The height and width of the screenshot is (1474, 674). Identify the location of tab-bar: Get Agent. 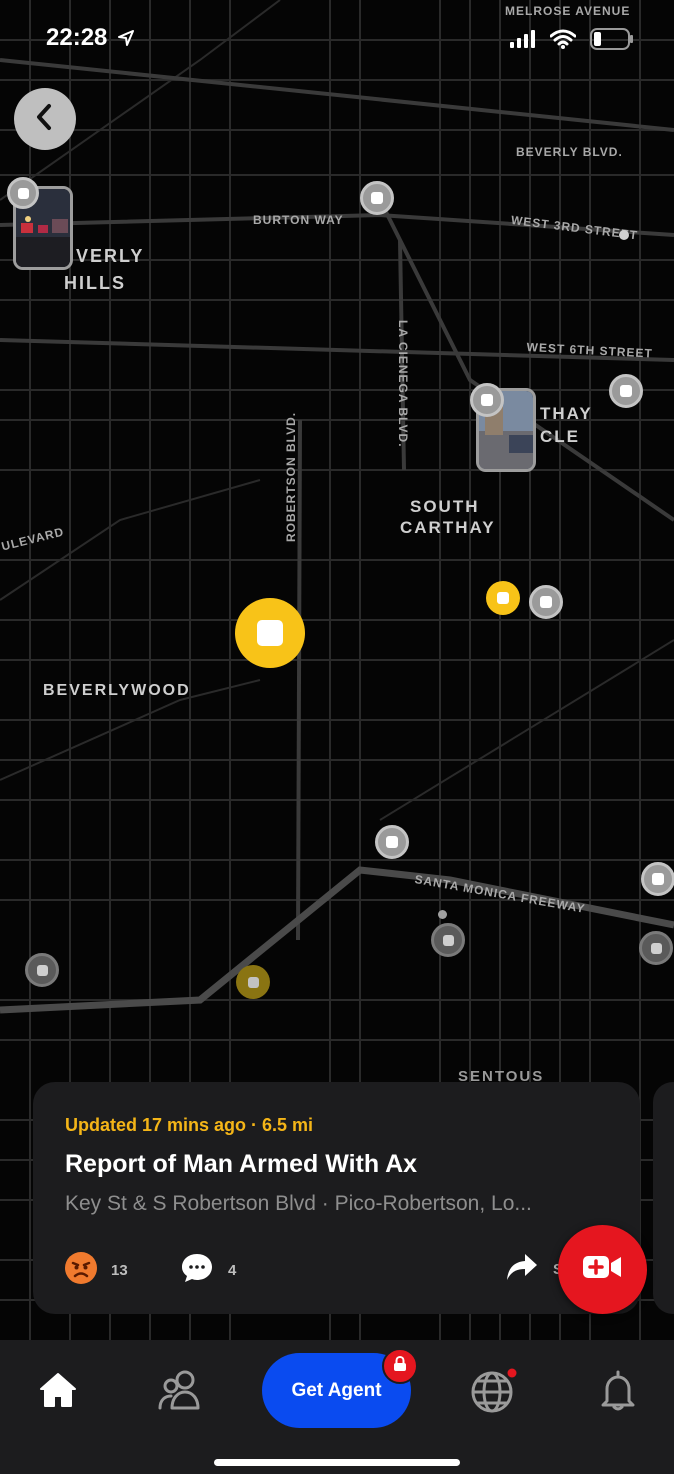
(337, 1407).